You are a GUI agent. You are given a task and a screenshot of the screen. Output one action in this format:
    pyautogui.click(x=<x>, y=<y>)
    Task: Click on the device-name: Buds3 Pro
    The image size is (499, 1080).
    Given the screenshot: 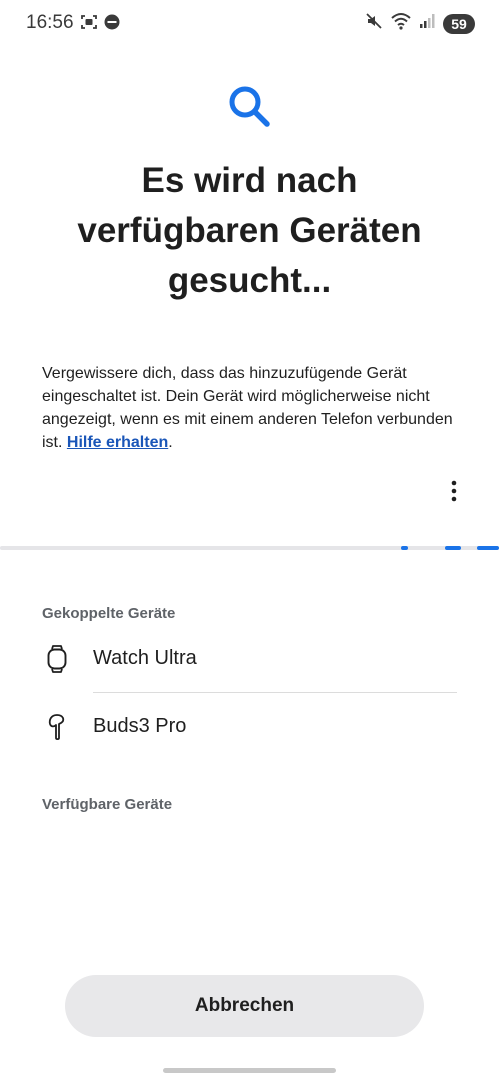 What is the action you would take?
    pyautogui.click(x=140, y=726)
    